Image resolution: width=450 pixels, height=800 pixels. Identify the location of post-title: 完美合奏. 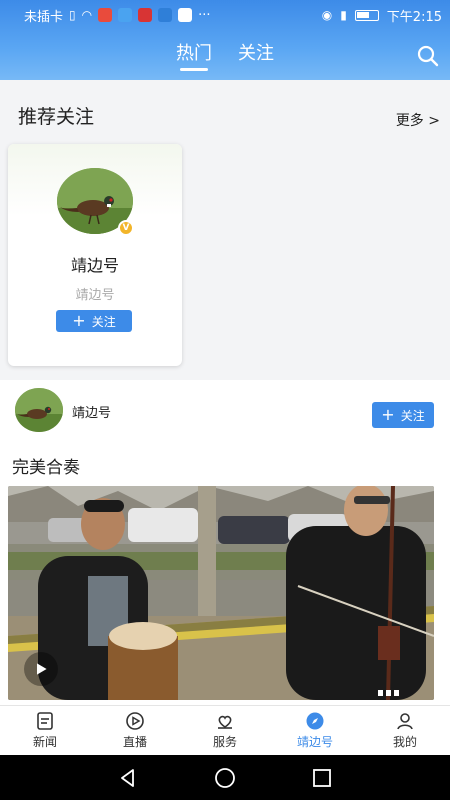
(46, 465).